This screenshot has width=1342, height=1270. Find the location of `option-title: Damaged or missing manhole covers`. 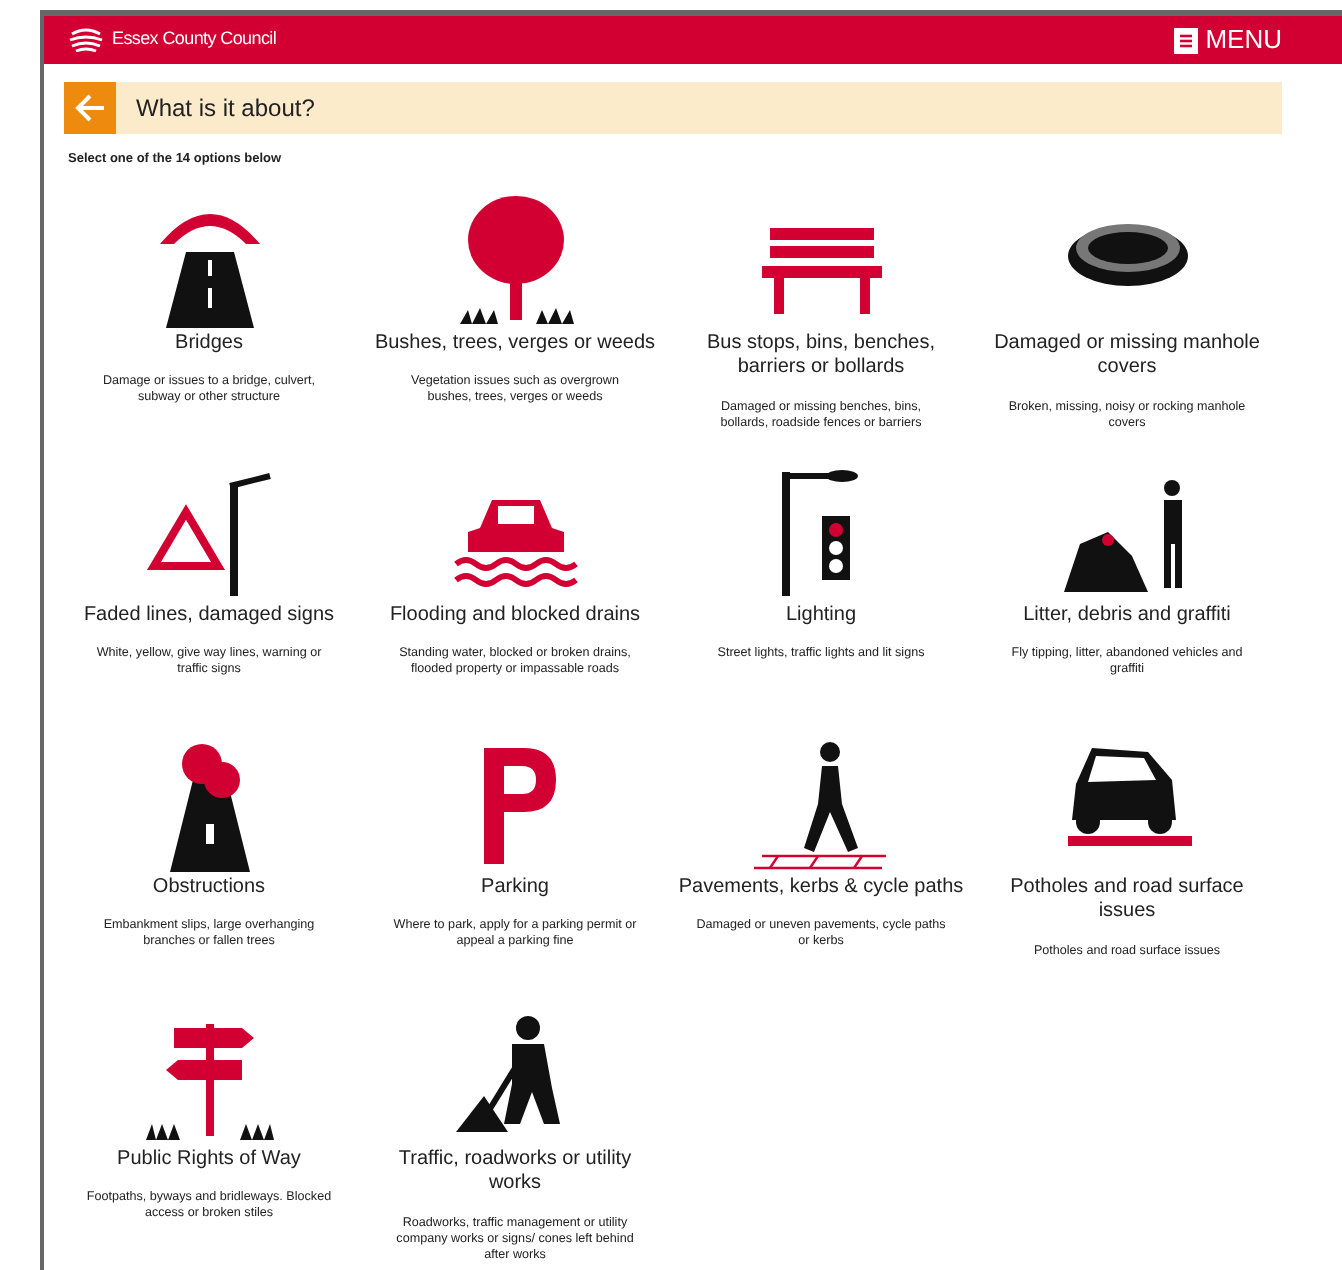

option-title: Damaged or missing manhole covers is located at coordinates (1127, 356).